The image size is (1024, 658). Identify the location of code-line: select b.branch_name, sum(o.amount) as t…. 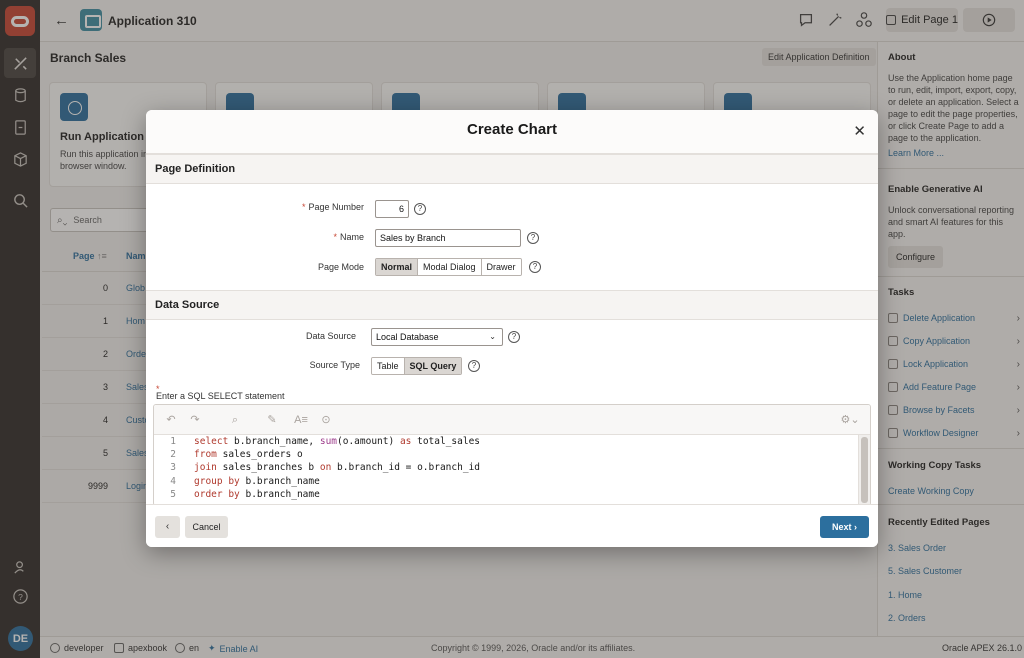
(337, 441).